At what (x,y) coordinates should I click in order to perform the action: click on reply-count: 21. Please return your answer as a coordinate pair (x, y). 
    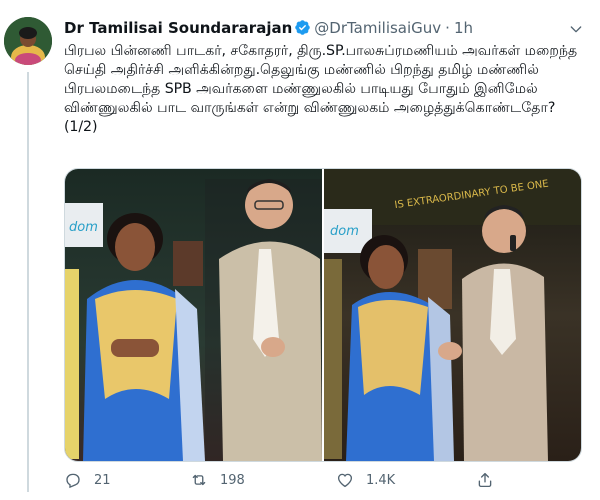
    Looking at the image, I should click on (102, 480).